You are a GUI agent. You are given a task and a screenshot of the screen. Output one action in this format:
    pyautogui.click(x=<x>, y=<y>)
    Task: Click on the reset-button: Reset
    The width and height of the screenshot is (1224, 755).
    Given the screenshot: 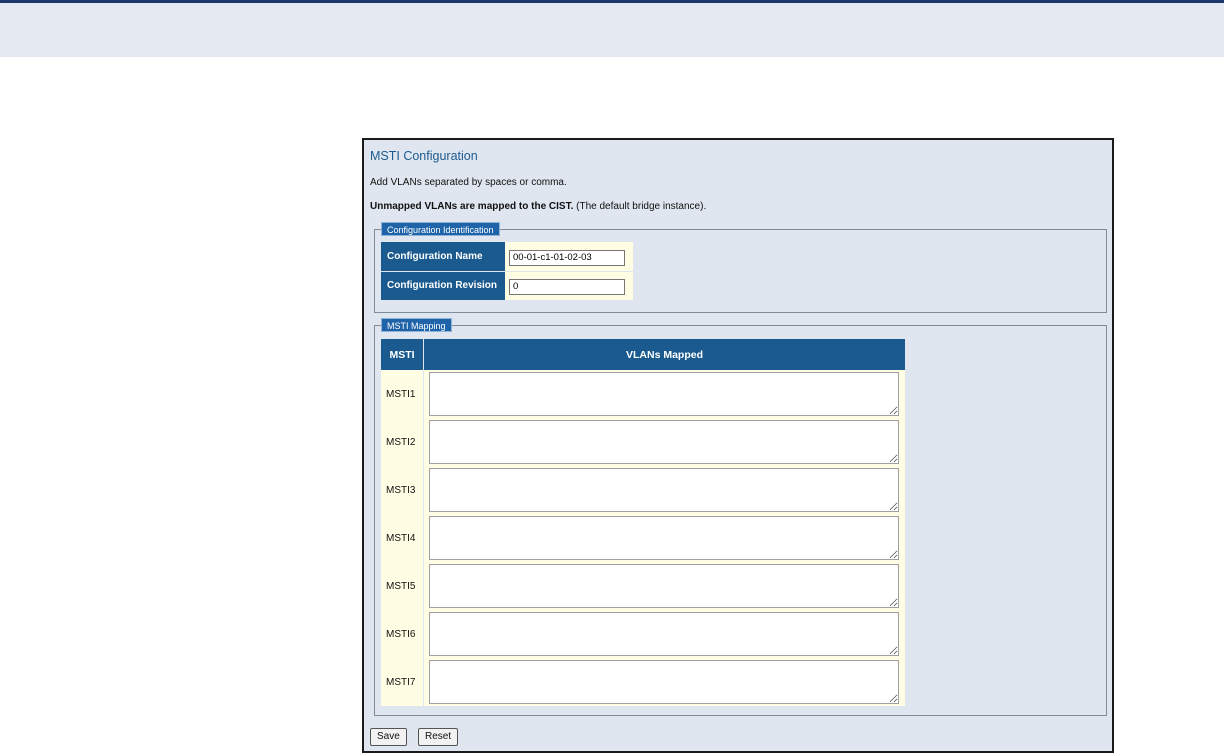 What is the action you would take?
    pyautogui.click(x=438, y=737)
    